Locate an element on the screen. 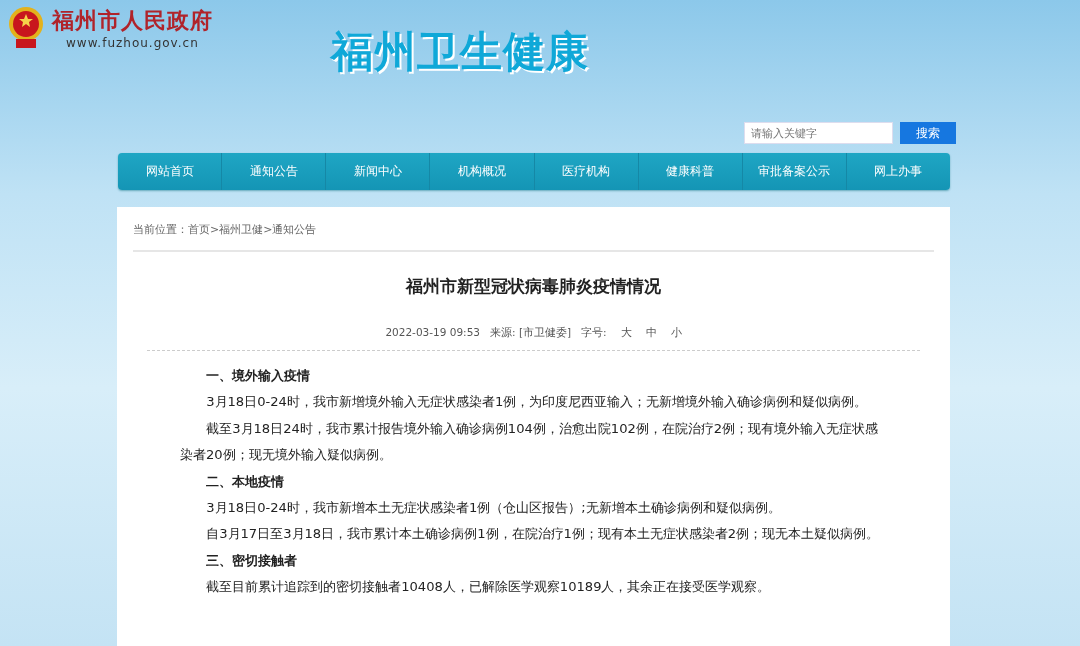  font-size-link: 中 is located at coordinates (651, 333).